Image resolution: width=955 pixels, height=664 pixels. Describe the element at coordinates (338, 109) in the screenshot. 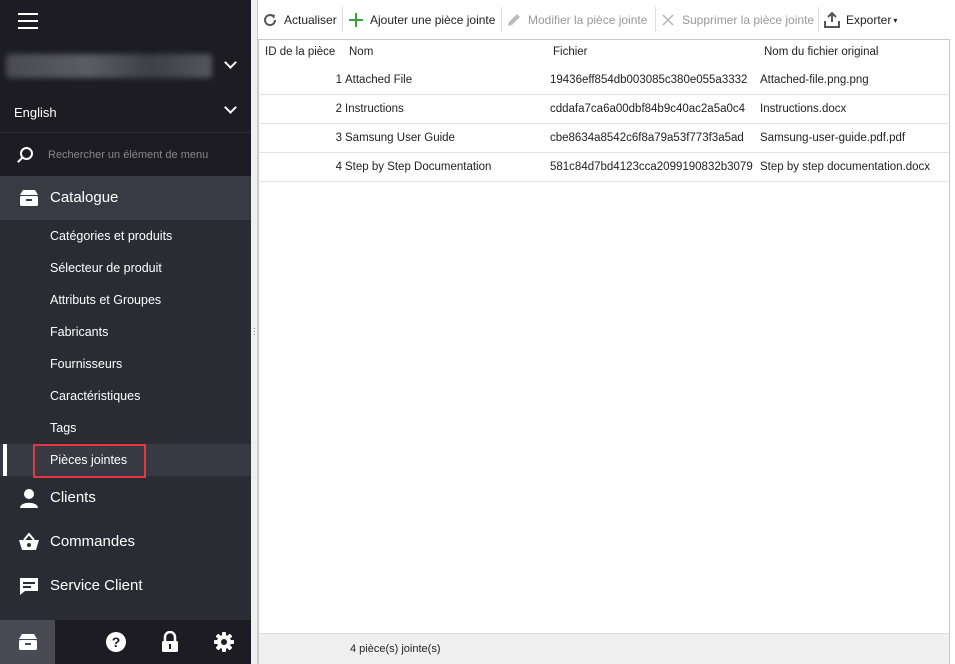

I see `cell-id: 2` at that location.